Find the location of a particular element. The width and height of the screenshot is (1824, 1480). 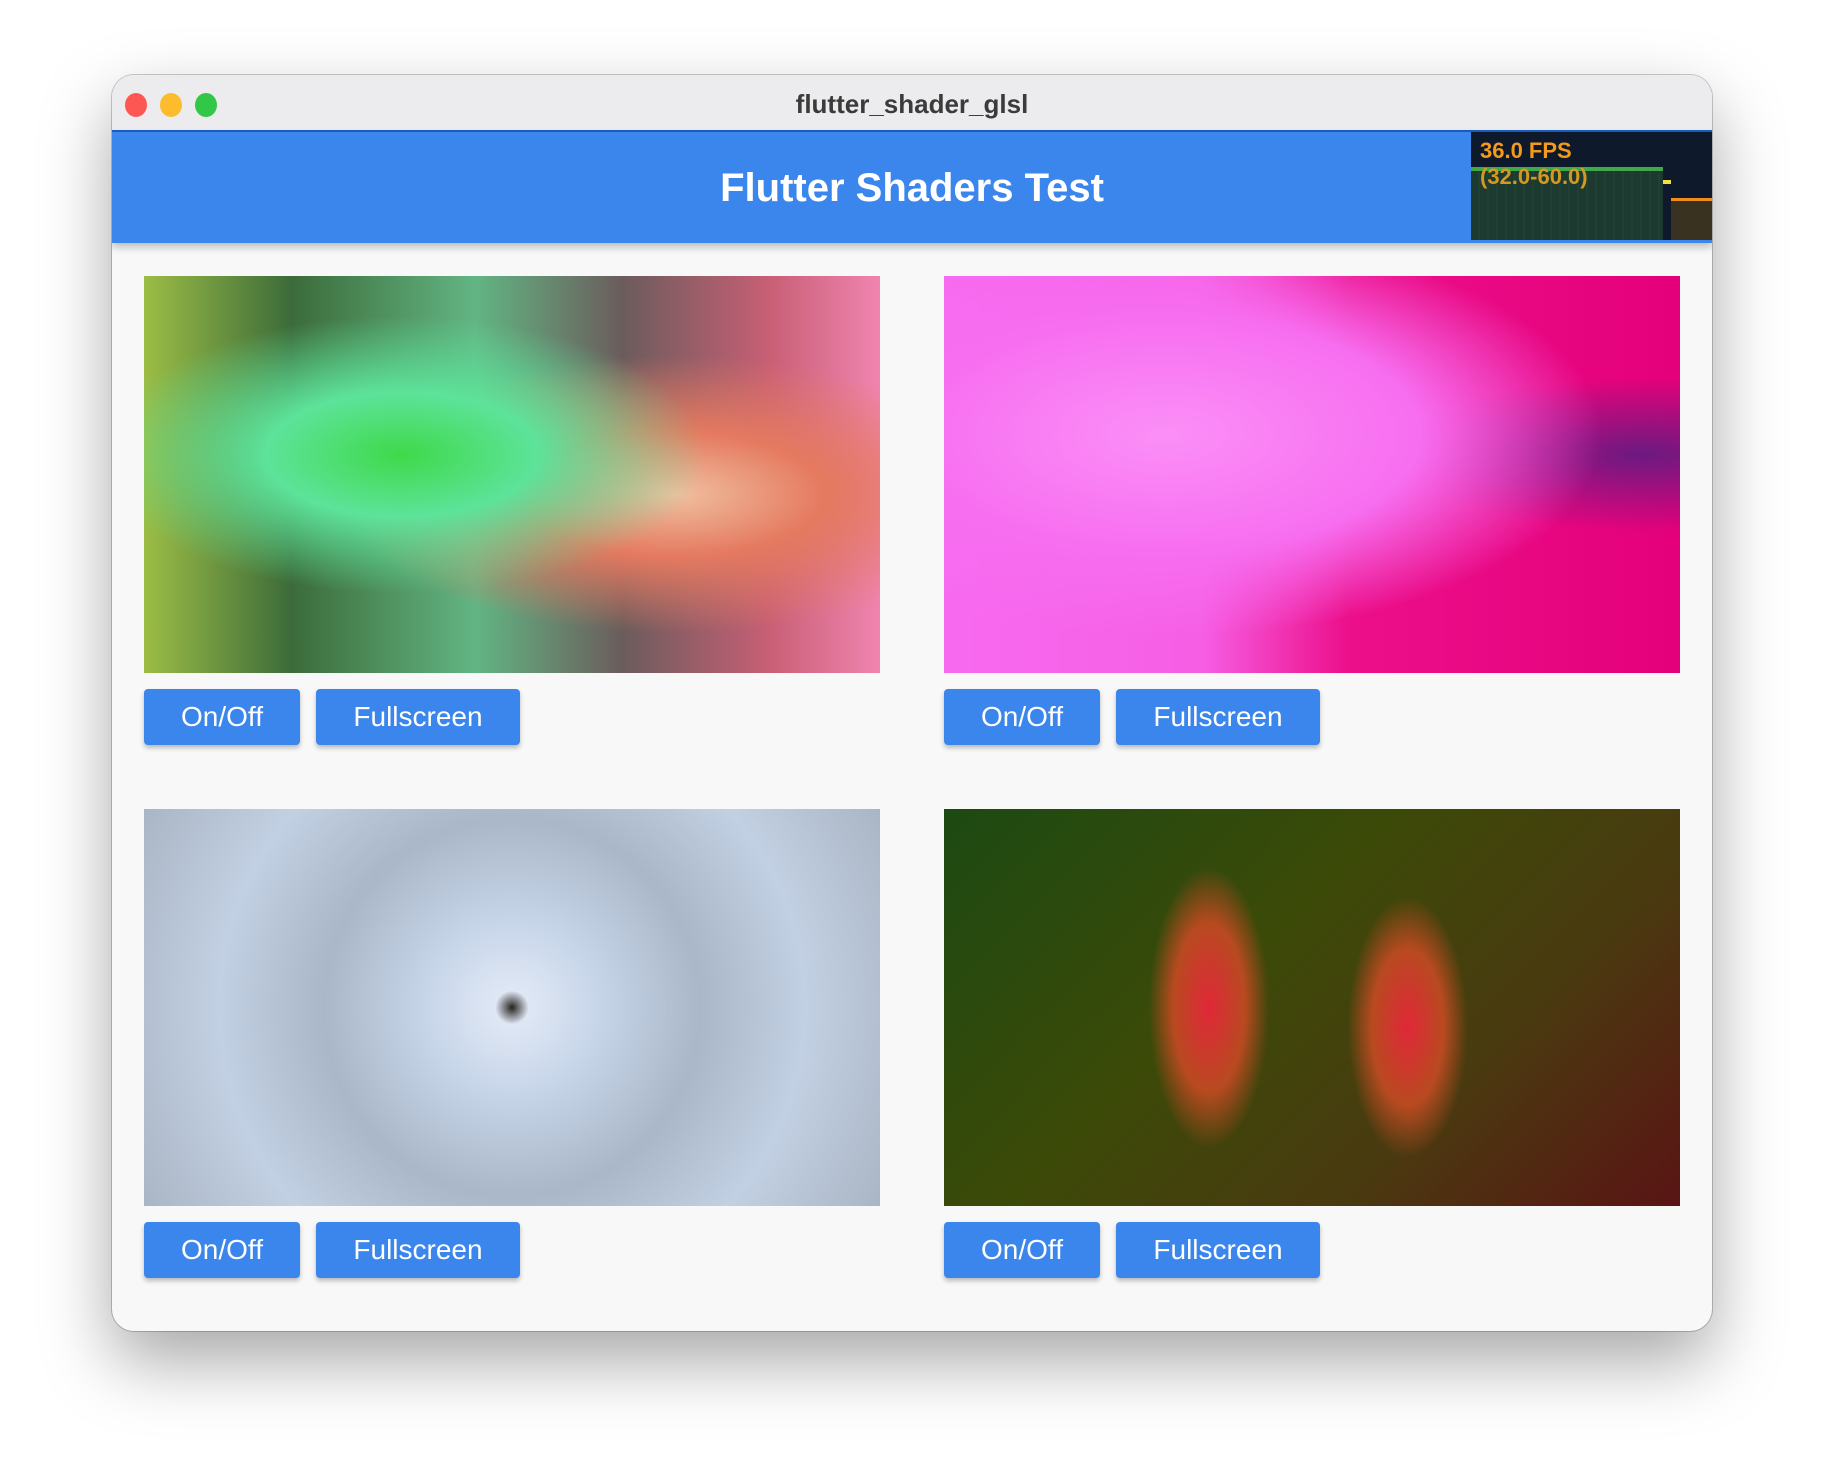

fps-overlay: 36.0 FPS (32.0-60.0) is located at coordinates (1591, 186).